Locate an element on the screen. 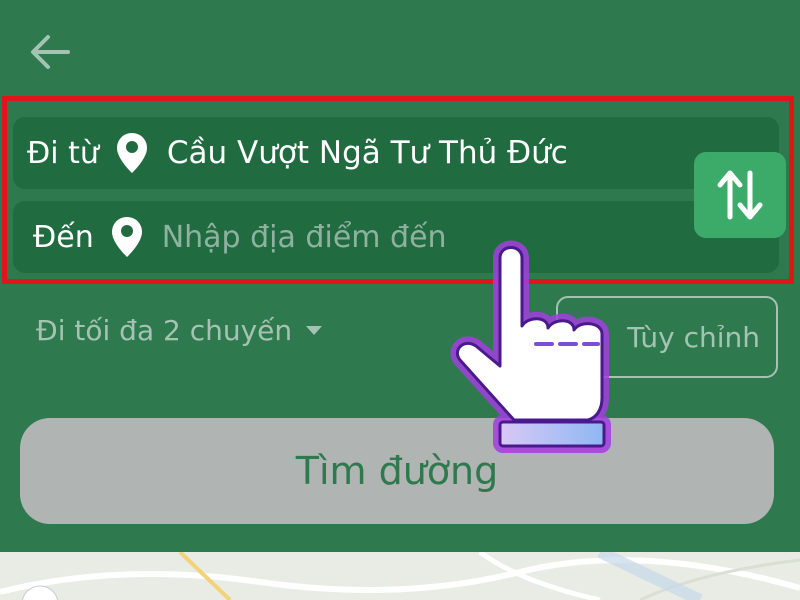  chevron-down-icon is located at coordinates (314, 330).